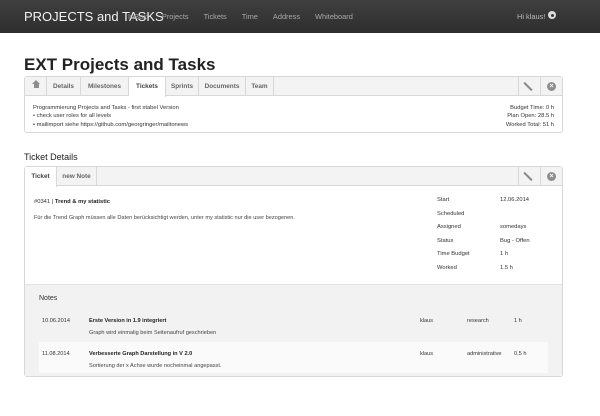  What do you see at coordinates (286, 16) in the screenshot?
I see `nav-address: Address` at bounding box center [286, 16].